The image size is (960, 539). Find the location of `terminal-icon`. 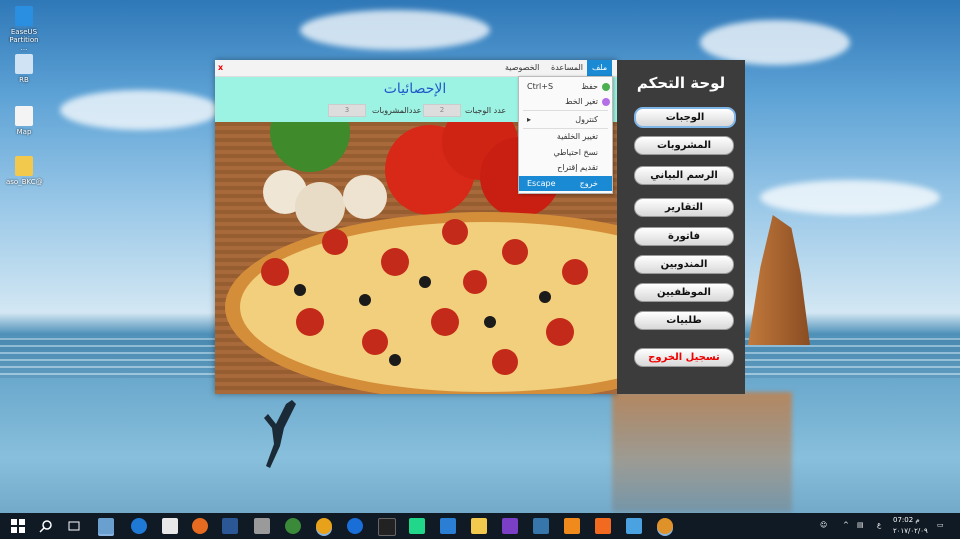

terminal-icon is located at coordinates (387, 527).